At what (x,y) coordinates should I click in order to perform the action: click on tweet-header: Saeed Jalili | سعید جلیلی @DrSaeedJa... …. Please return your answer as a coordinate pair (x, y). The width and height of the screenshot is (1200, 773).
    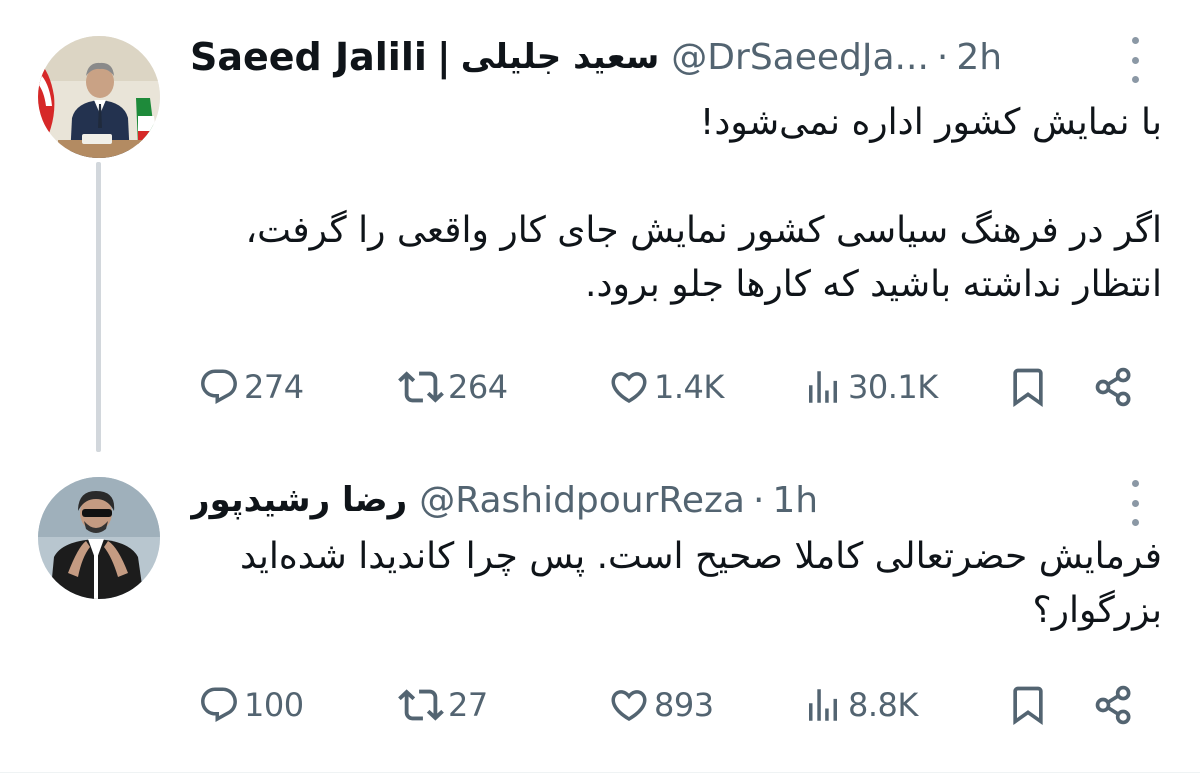
    Looking at the image, I should click on (645, 57).